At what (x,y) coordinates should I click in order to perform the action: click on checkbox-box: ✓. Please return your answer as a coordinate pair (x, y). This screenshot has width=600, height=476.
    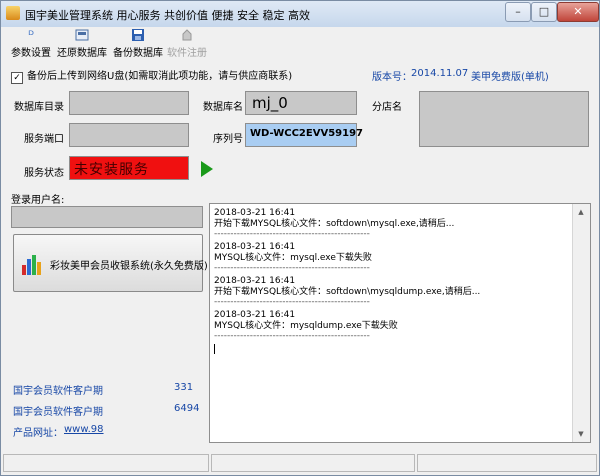
    Looking at the image, I should click on (17, 78).